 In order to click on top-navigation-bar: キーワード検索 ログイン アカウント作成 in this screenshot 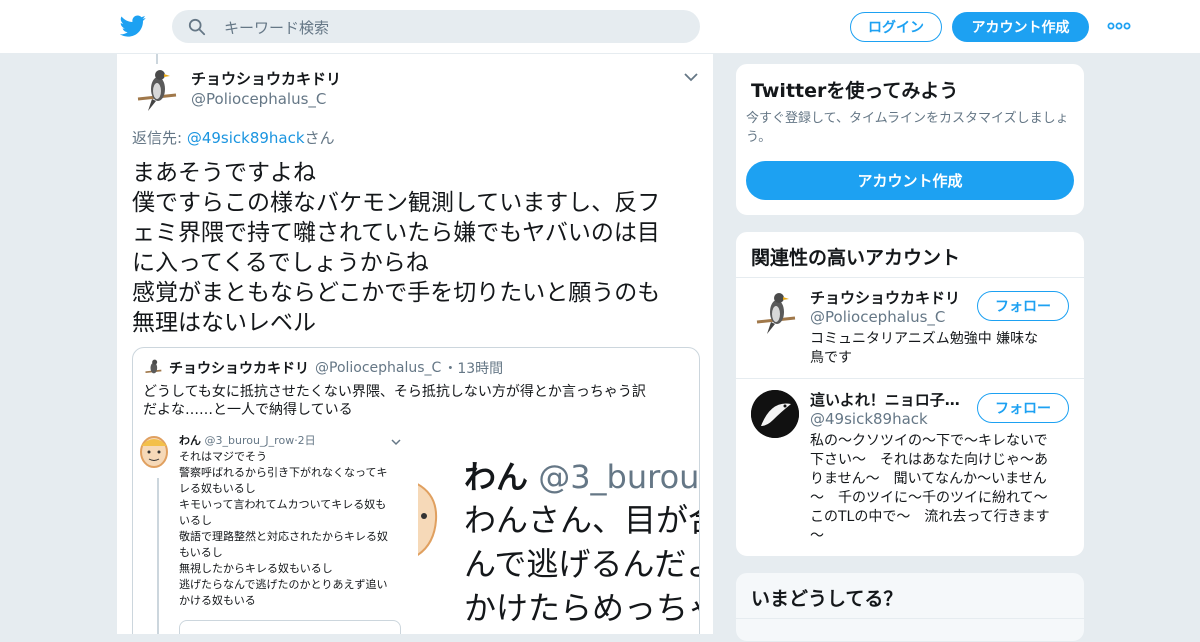, I will do `click(600, 27)`.